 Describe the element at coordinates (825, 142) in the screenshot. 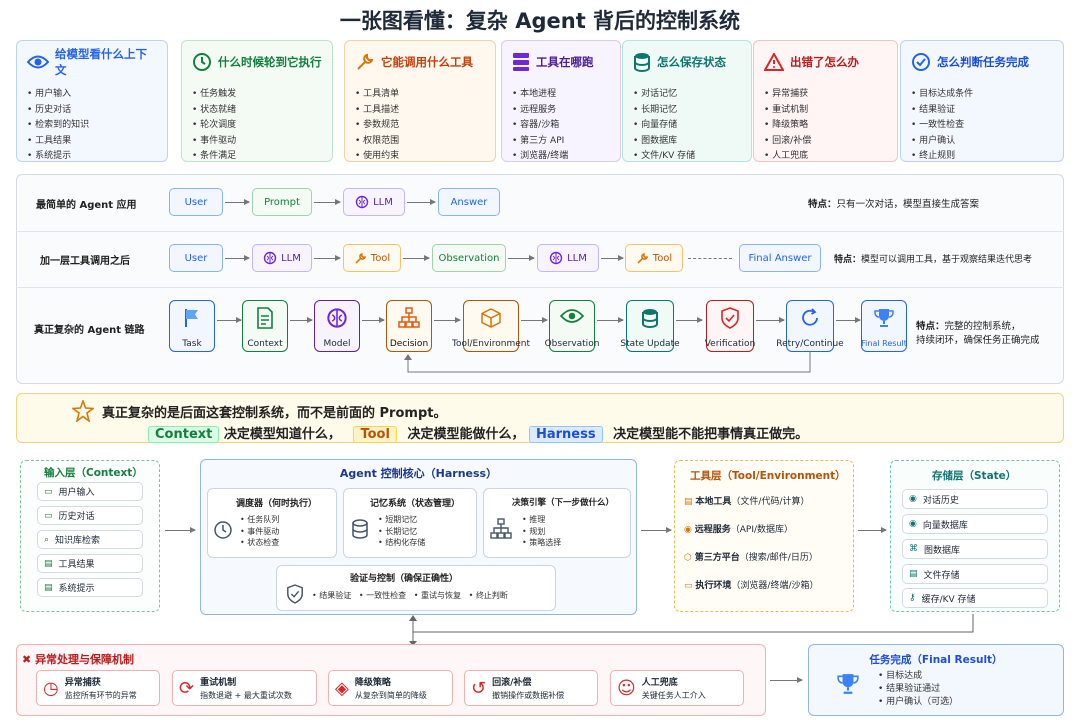

I see `list-item: 回滚/补偿` at that location.